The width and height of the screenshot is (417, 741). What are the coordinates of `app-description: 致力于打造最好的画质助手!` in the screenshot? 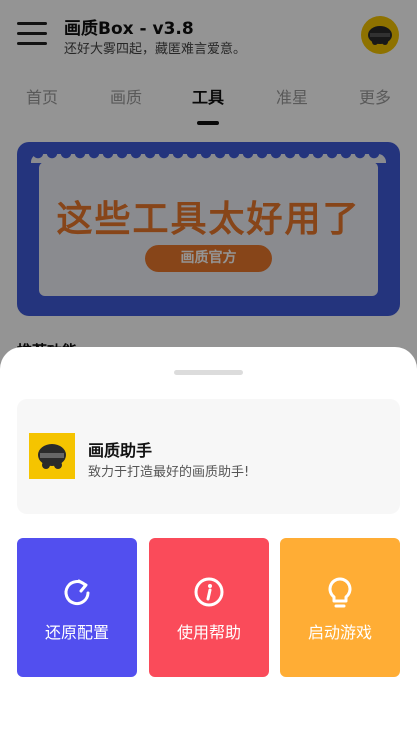 It's located at (169, 472).